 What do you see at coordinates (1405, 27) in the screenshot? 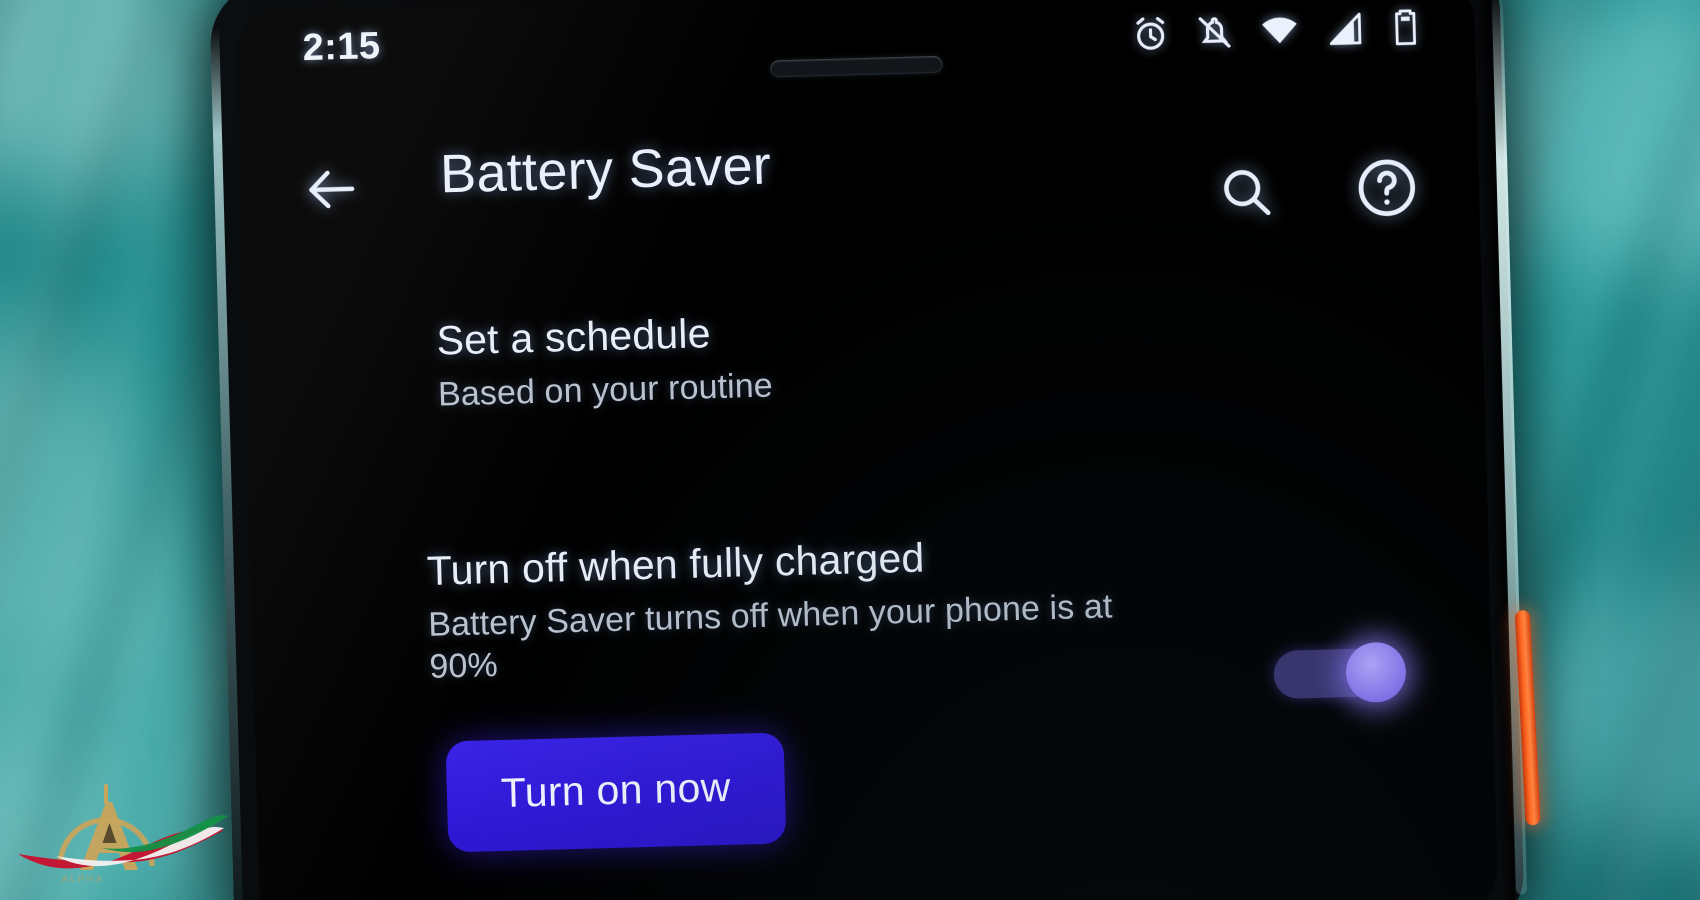
I see `battery-icon` at bounding box center [1405, 27].